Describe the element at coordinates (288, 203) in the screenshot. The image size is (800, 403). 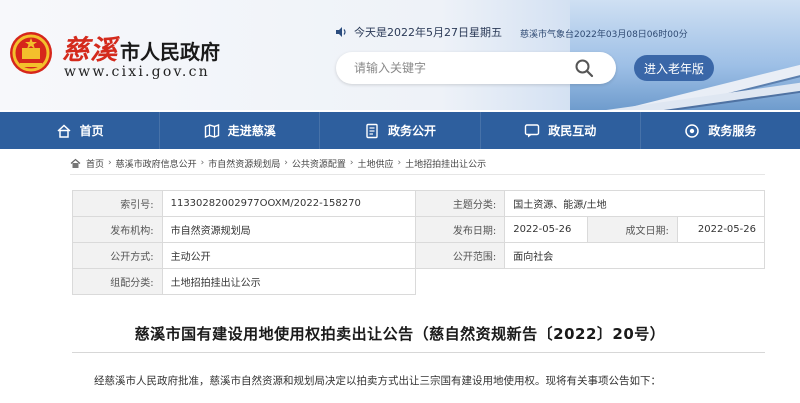
I see `index-value: 11330282002977OOXM/2022-158270` at that location.